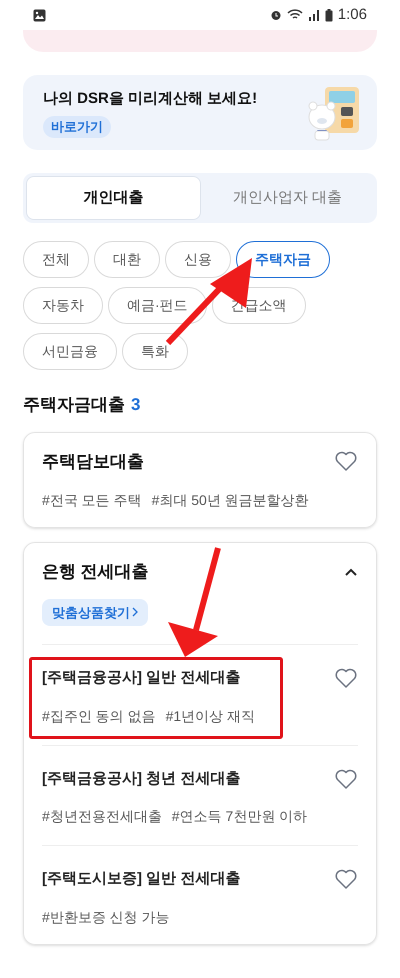 The height and width of the screenshot is (978, 400). I want to click on hashtag: #연소득 7천만원 이하, so click(240, 816).